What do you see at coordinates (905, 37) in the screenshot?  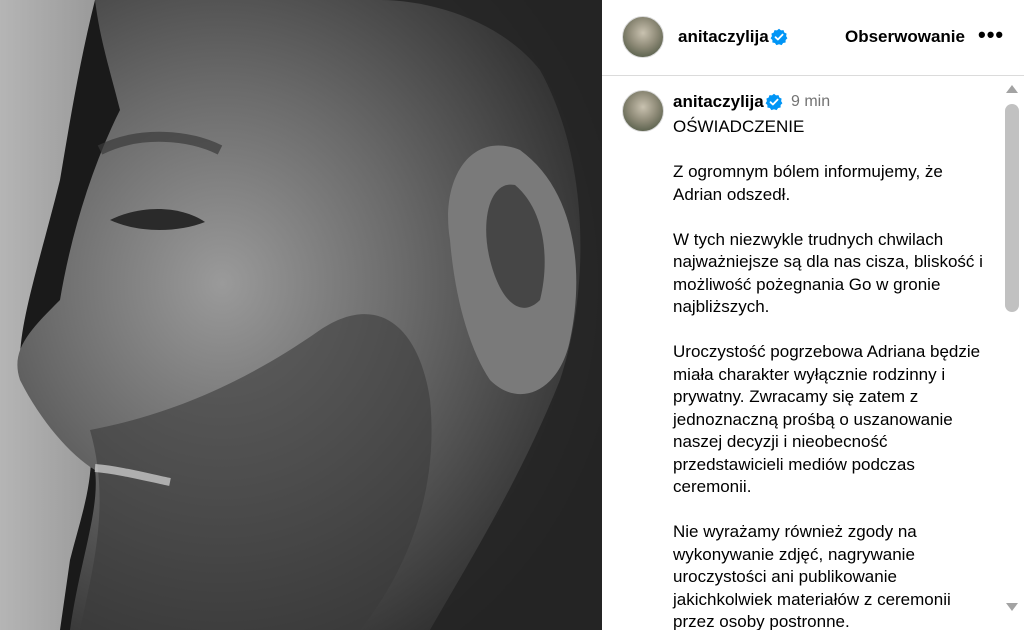 I see `following-button: Obserwowanie` at bounding box center [905, 37].